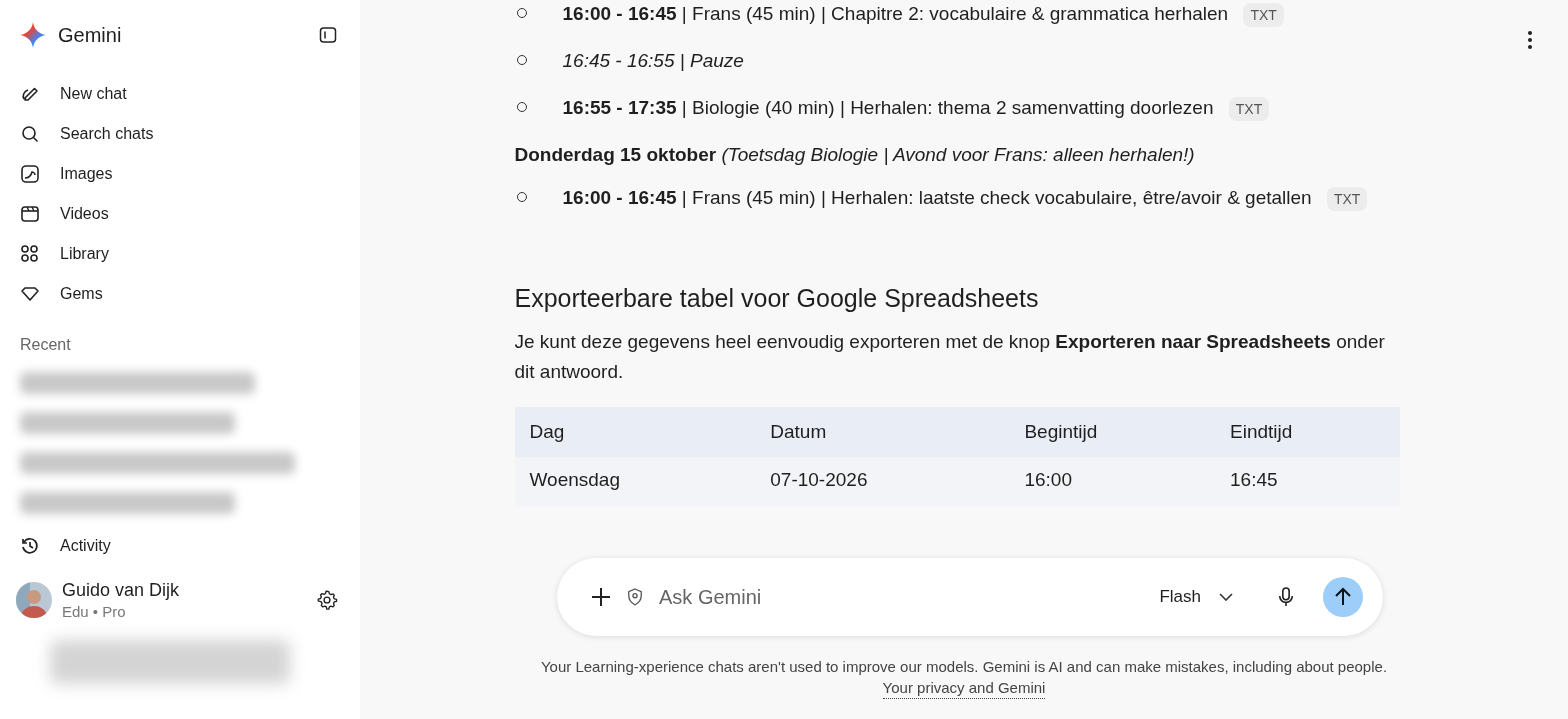 The width and height of the screenshot is (1568, 719). I want to click on schedule-line: 16:00 - 16:45 | Frans (45 min) | Herhalen: laatste check vocabulaire, être/avoir & getallen, so click(937, 197).